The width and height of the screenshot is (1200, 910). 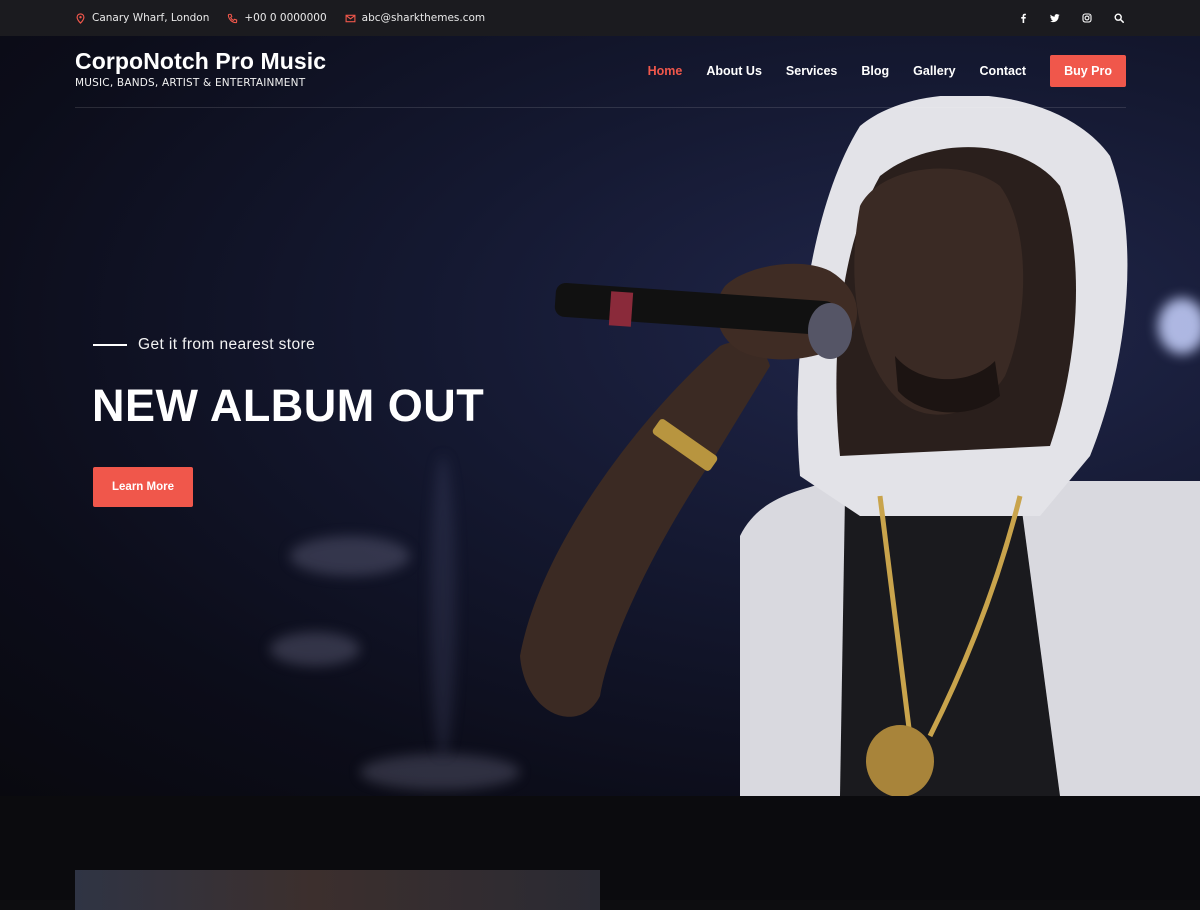 What do you see at coordinates (143, 487) in the screenshot?
I see `learn-more-button: Learn More` at bounding box center [143, 487].